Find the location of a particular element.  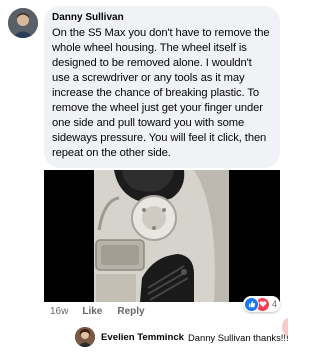

like-reaction-icon is located at coordinates (251, 304).